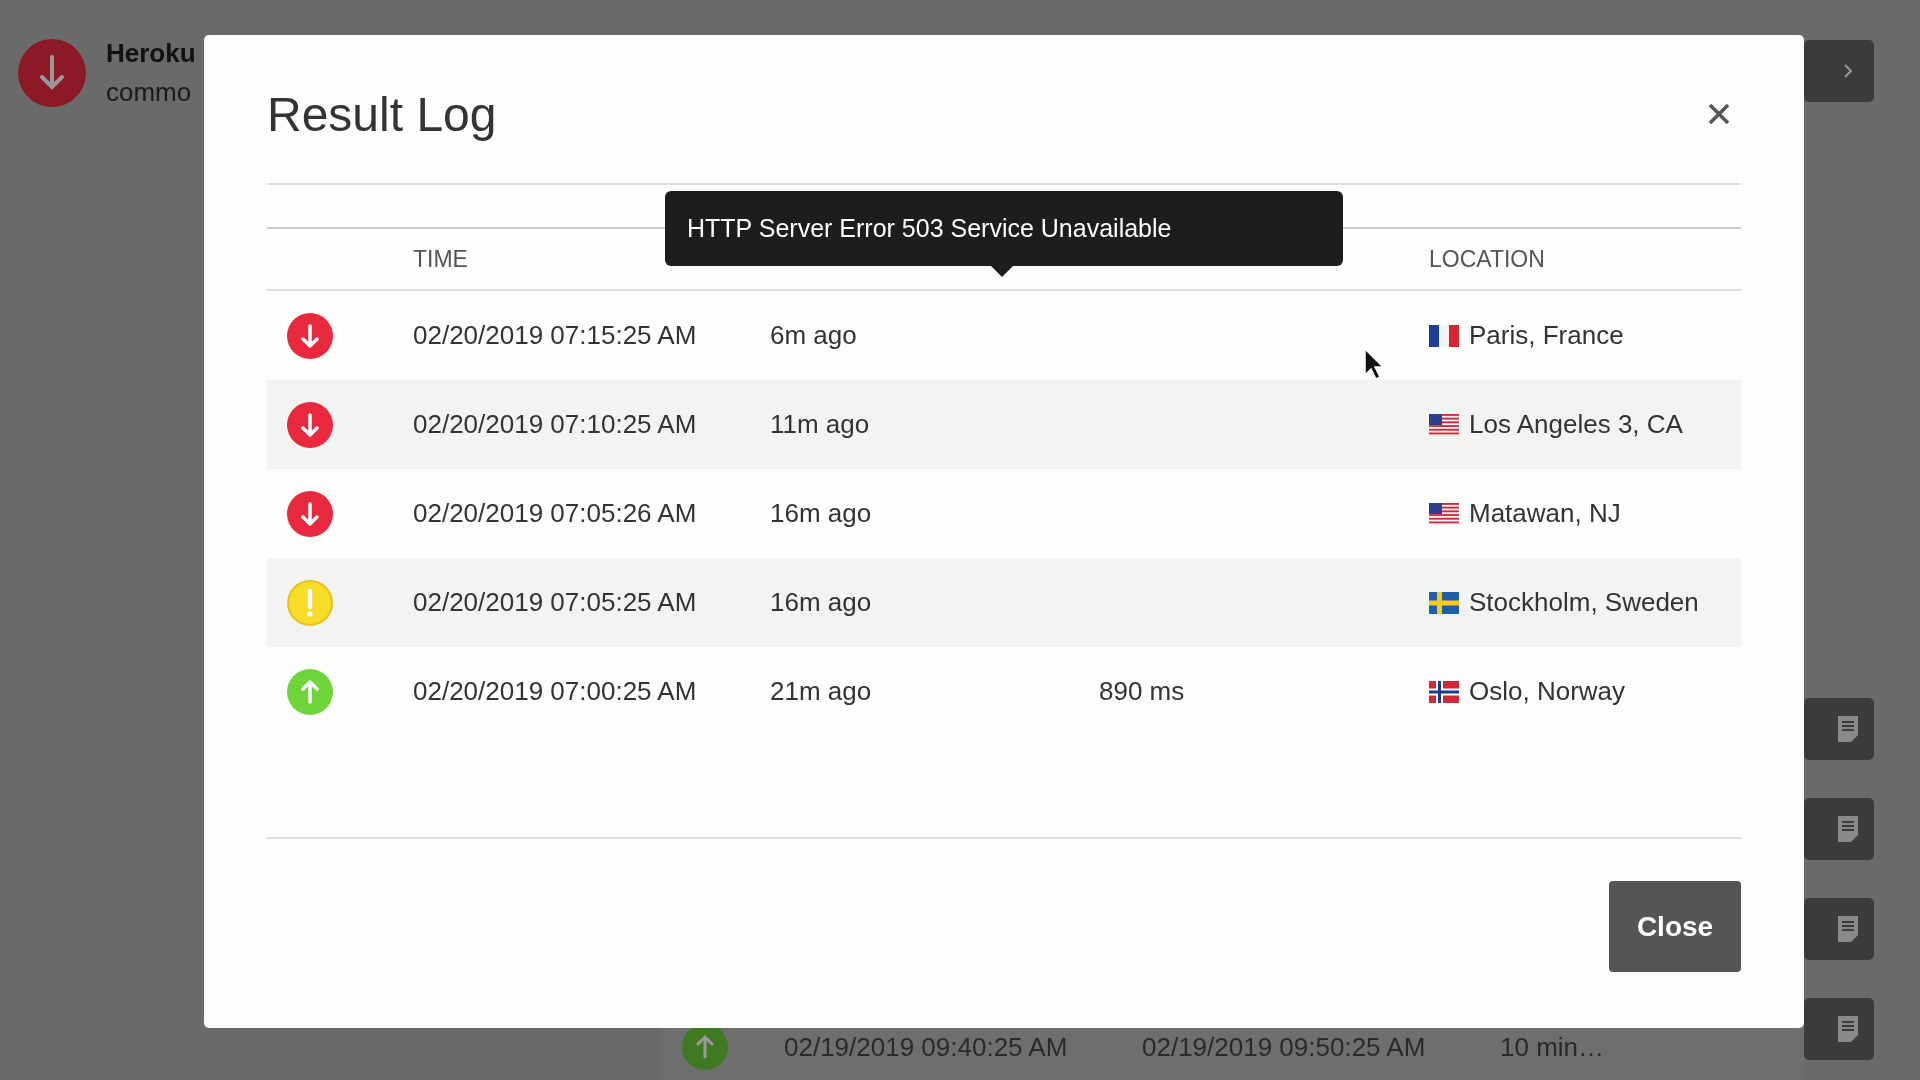  Describe the element at coordinates (1487, 259) in the screenshot. I see `column-header: LOCATION` at that location.